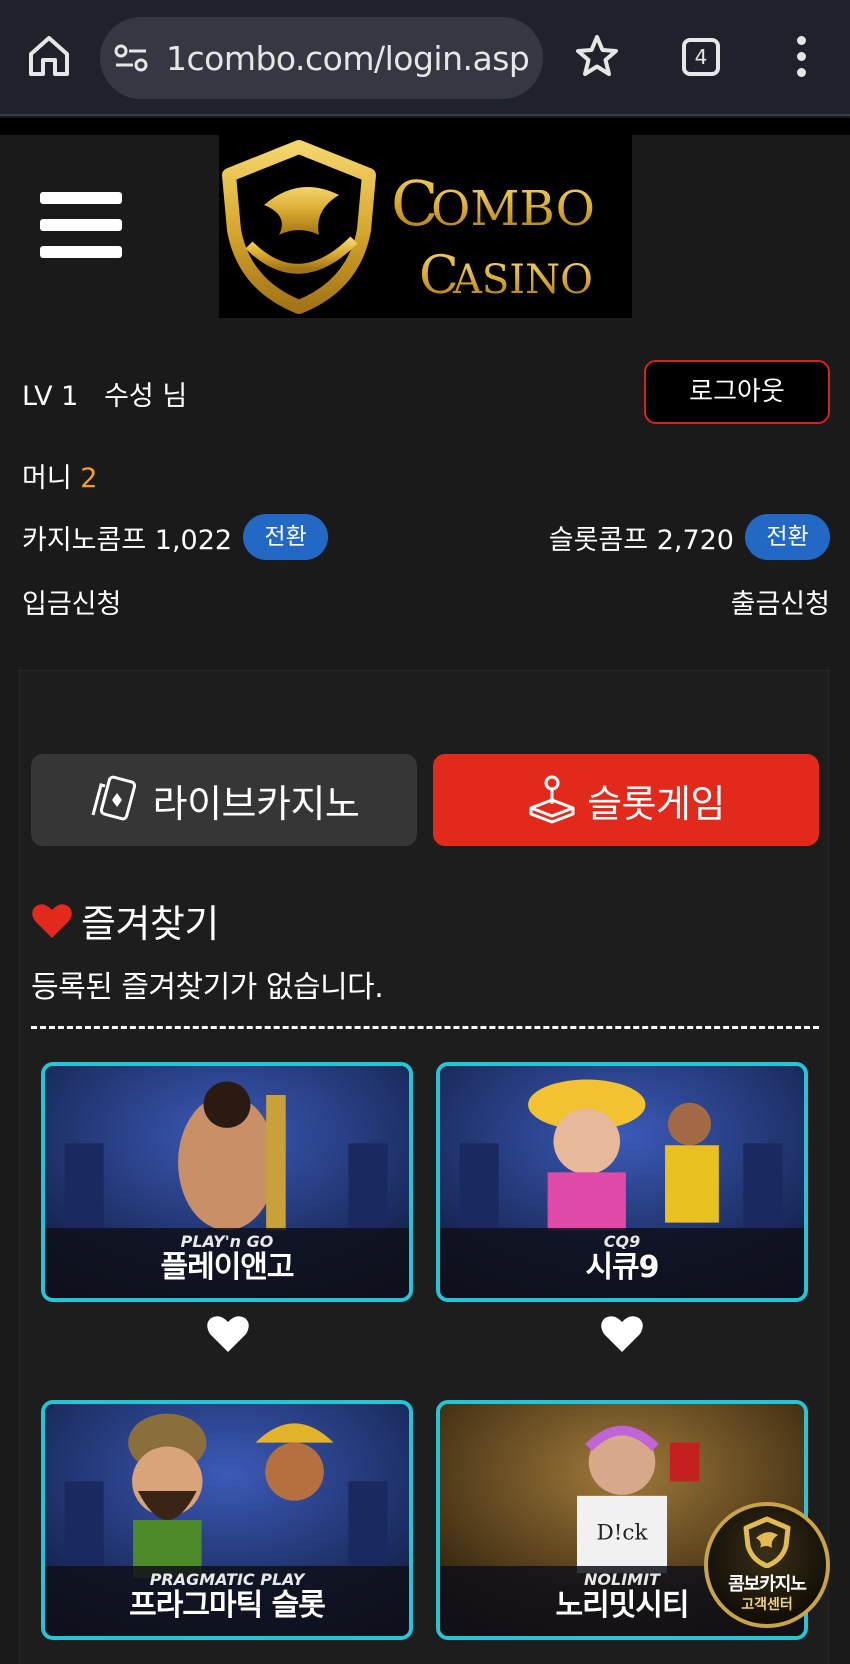 The image size is (850, 1664). What do you see at coordinates (737, 392) in the screenshot?
I see `logout-button: 로그아웃` at bounding box center [737, 392].